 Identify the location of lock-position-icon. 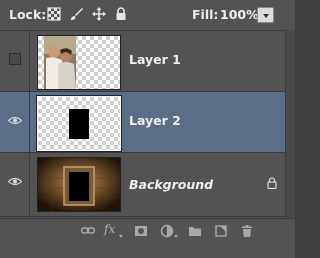
(99, 14).